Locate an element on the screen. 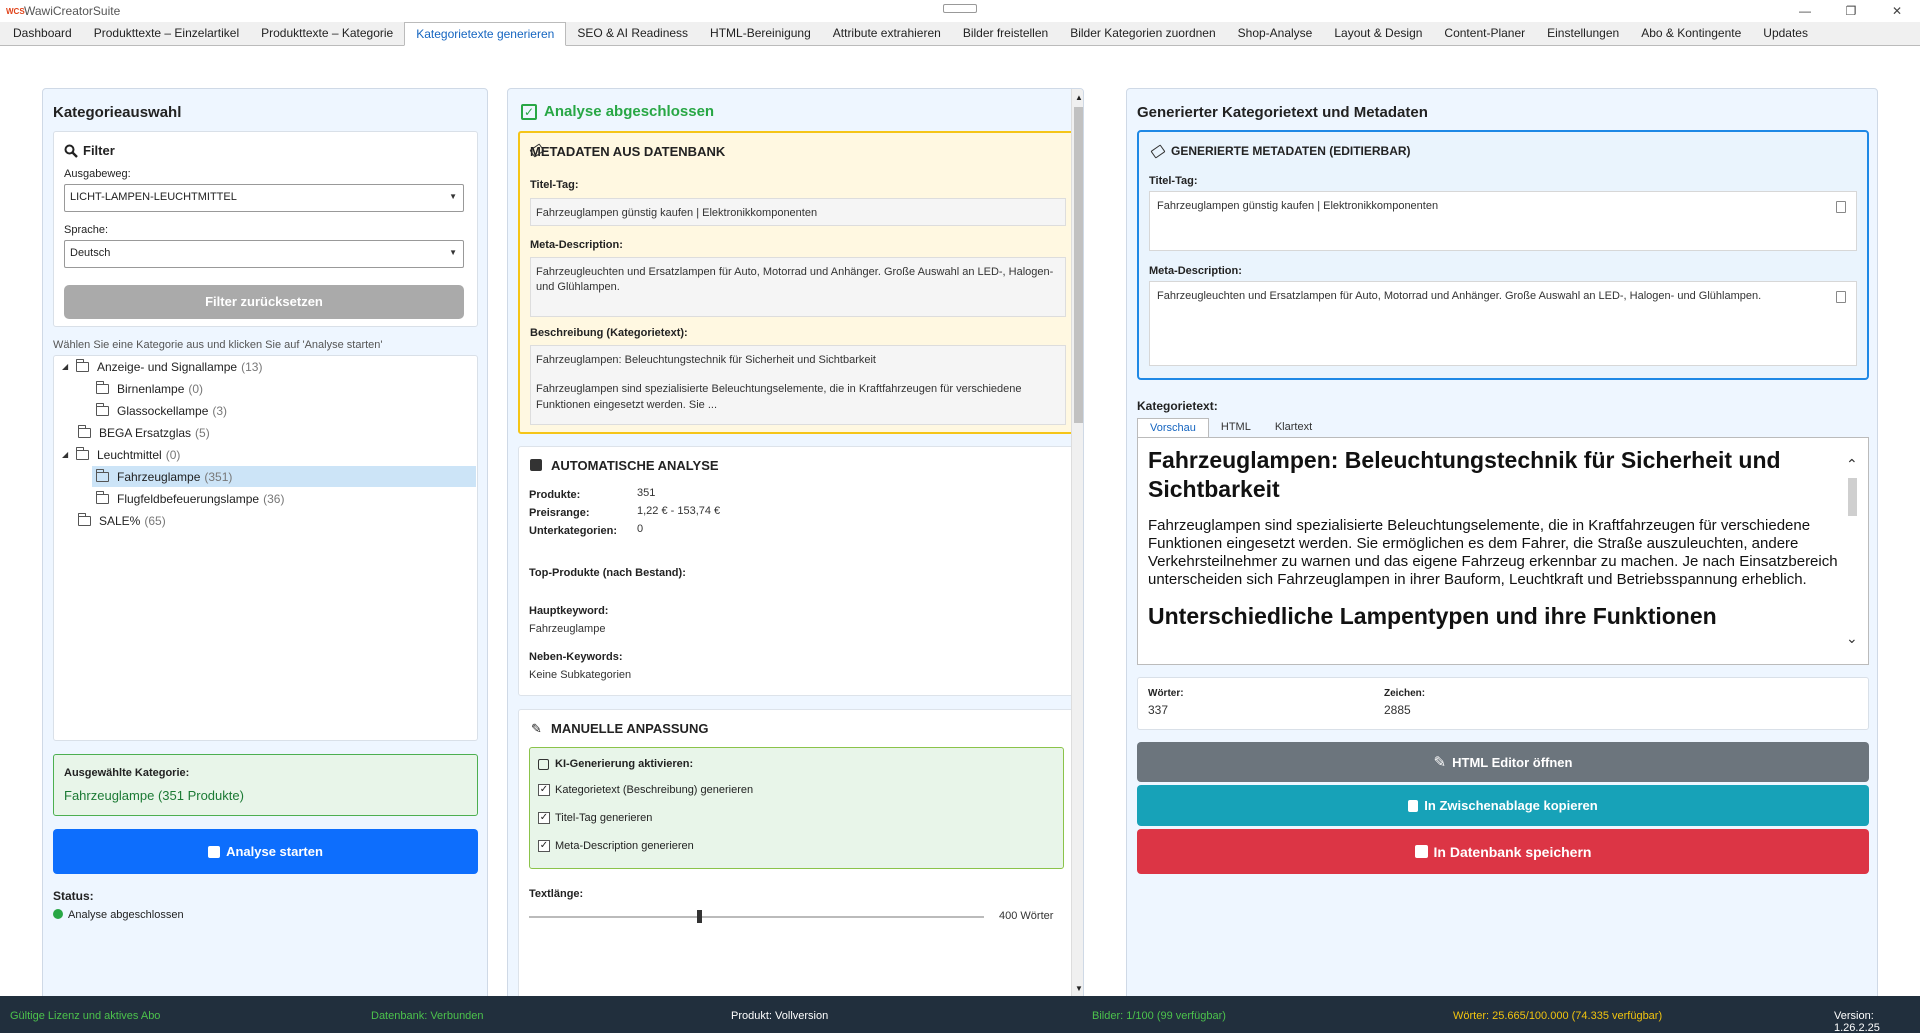  tab-bilder-kategorien-zuordnen: Bilder Kategorien zuordnen is located at coordinates (1142, 34).